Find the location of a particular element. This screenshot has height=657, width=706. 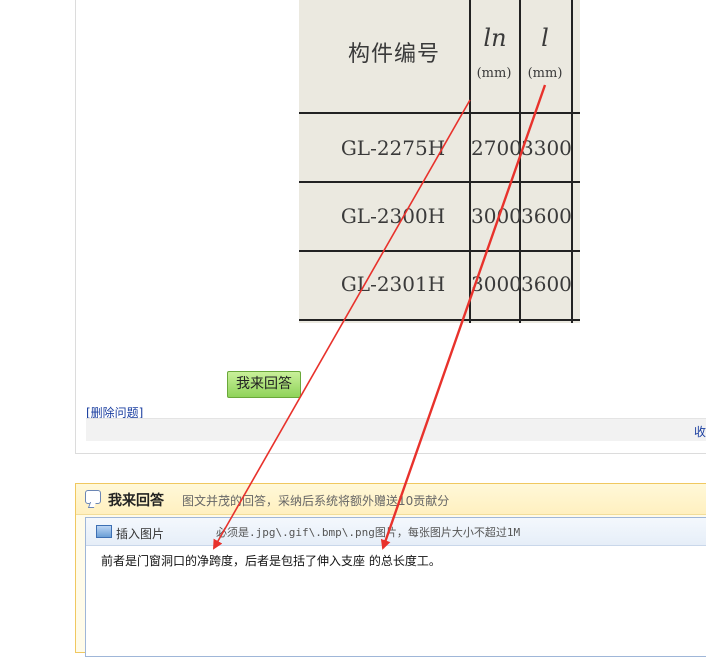

collect-link: 收 is located at coordinates (700, 431).